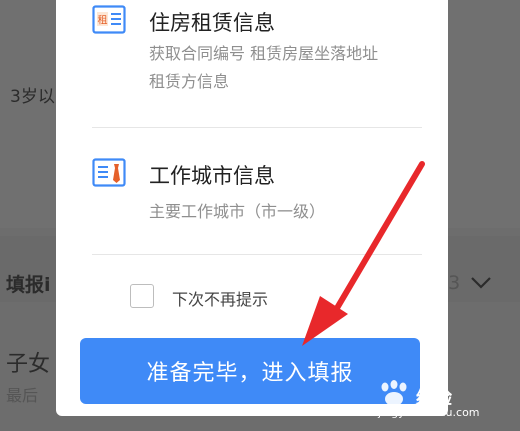  I want to click on work-city-description: 主要工作城市（市一级）, so click(237, 211).